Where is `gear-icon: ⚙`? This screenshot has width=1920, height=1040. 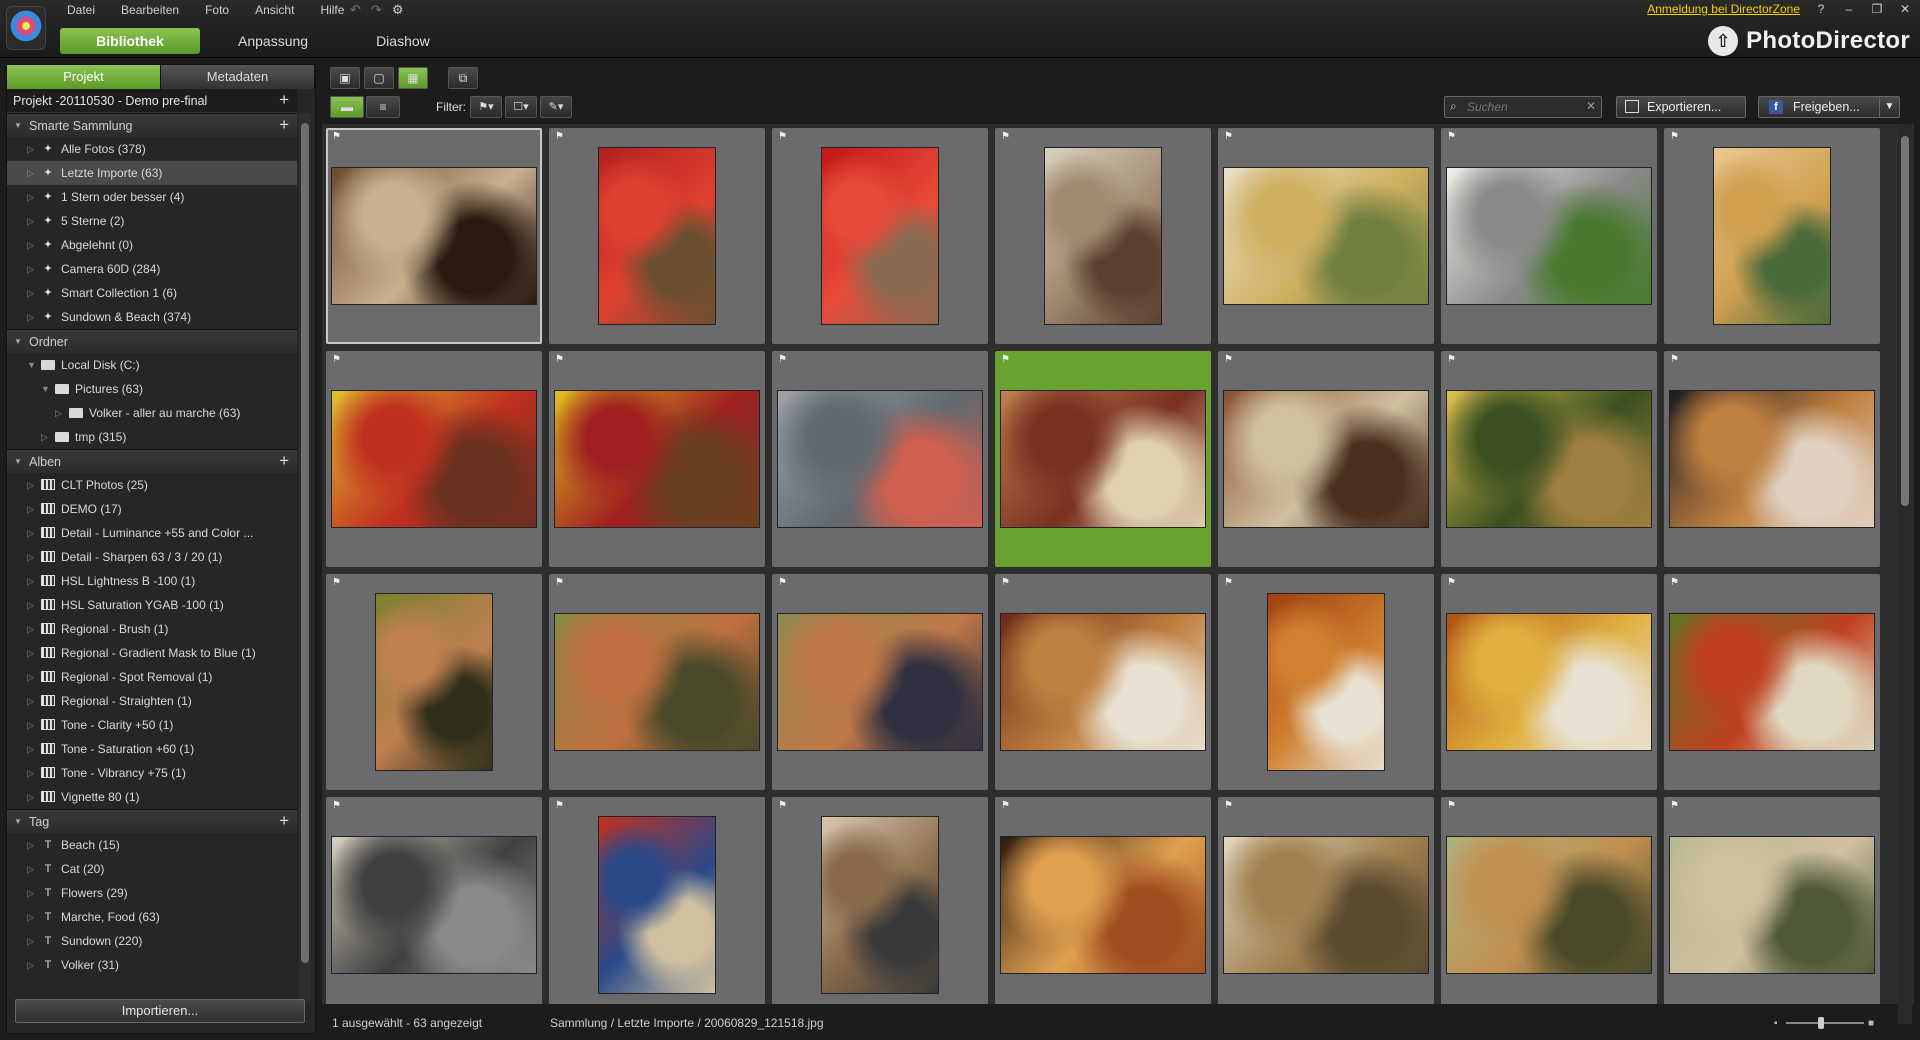
gear-icon: ⚙ is located at coordinates (398, 10).